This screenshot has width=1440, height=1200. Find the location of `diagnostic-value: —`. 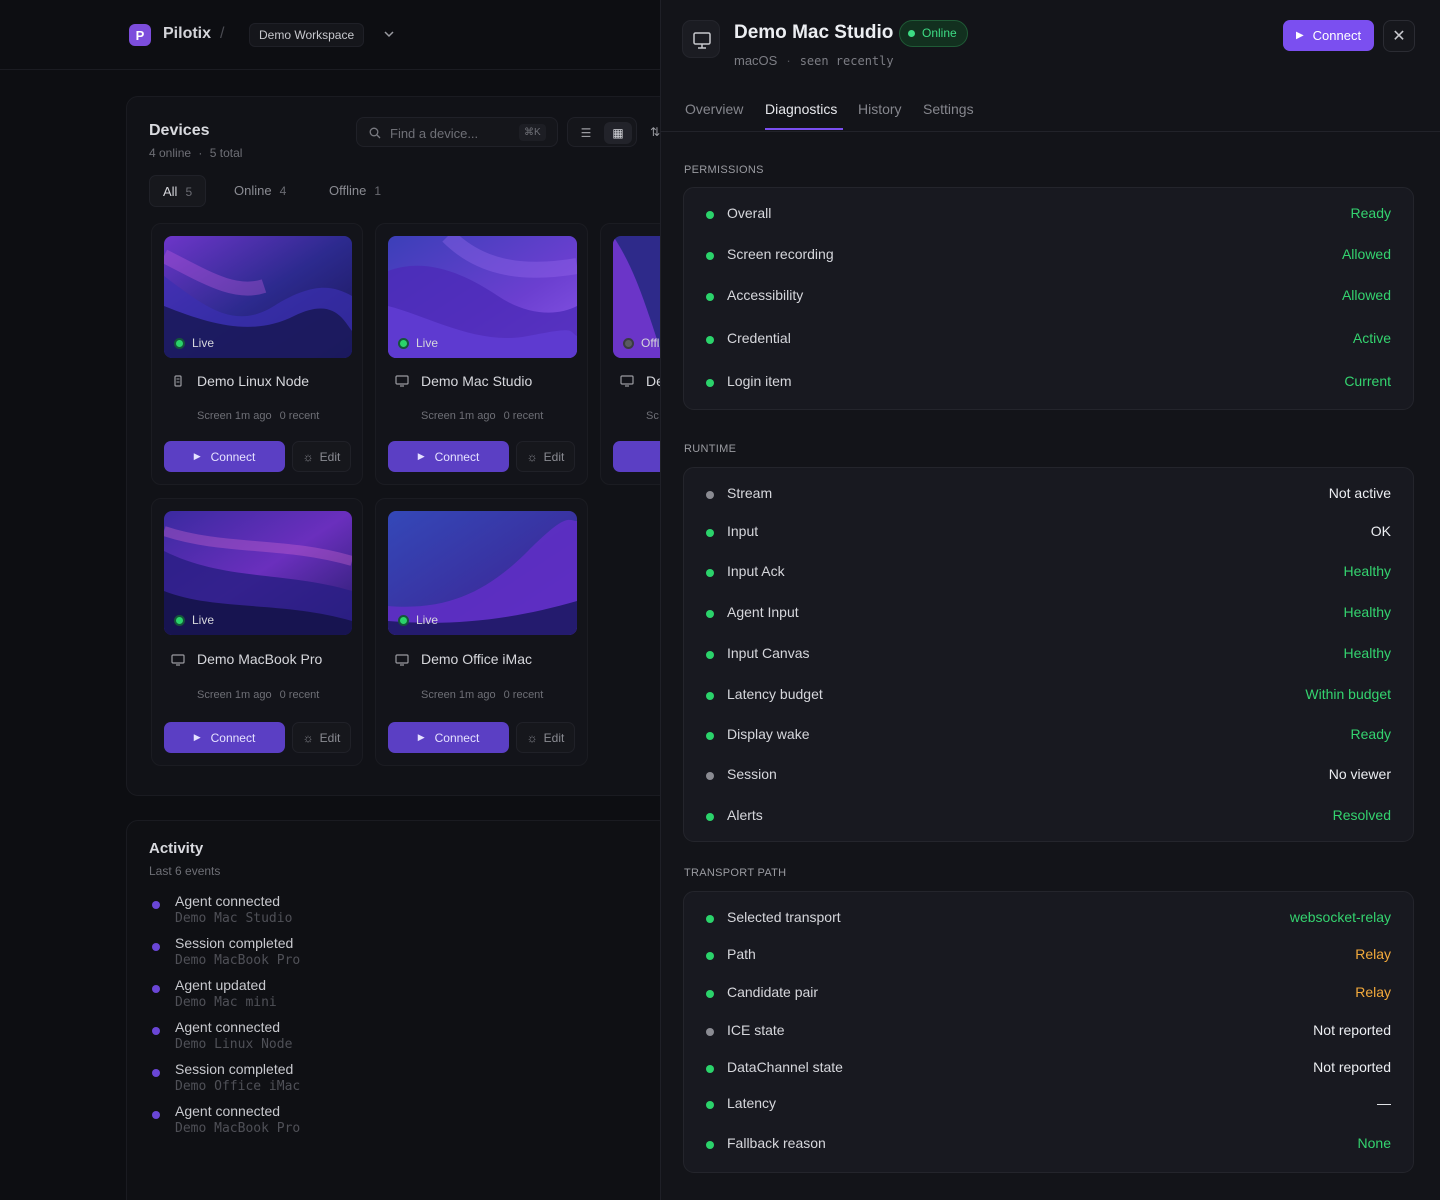

diagnostic-value: — is located at coordinates (1384, 1103).